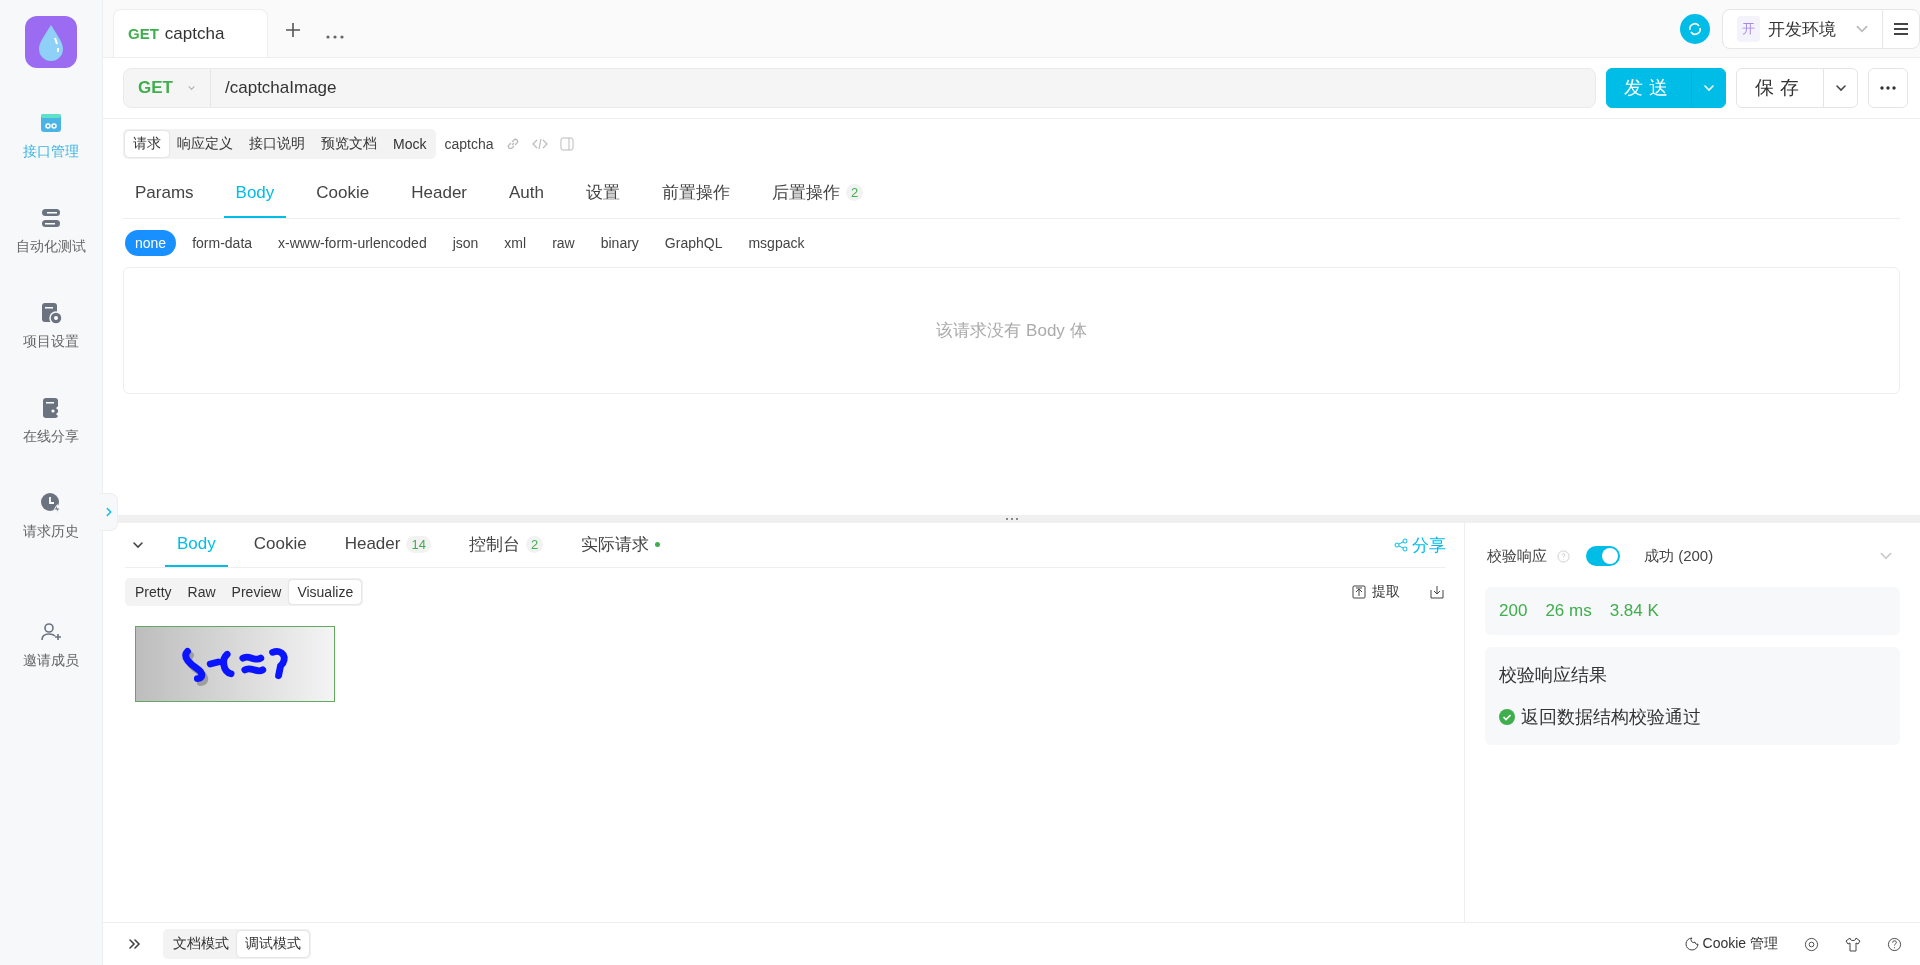 This screenshot has width=1920, height=965. Describe the element at coordinates (776, 243) in the screenshot. I see `body-type-option: msgpack` at that location.